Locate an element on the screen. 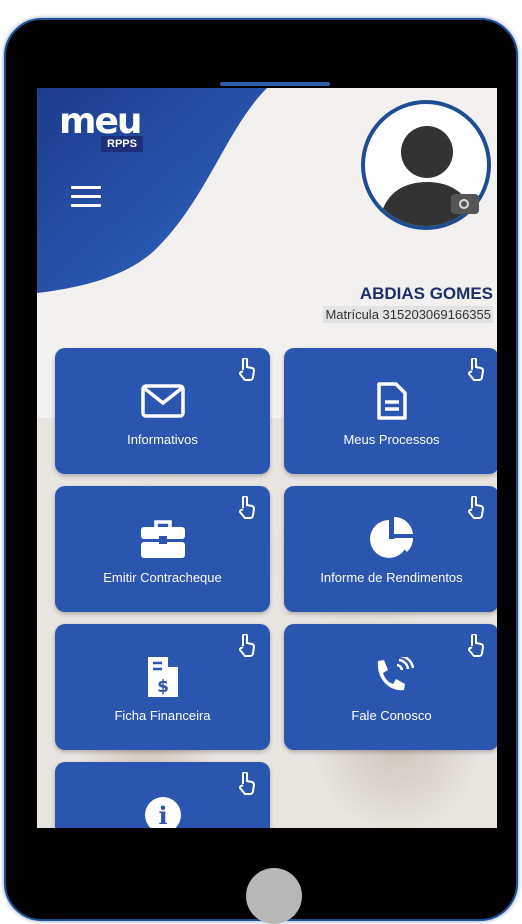  menu-card-emitir-contracheque: Emitir Contracheque is located at coordinates (162, 549).